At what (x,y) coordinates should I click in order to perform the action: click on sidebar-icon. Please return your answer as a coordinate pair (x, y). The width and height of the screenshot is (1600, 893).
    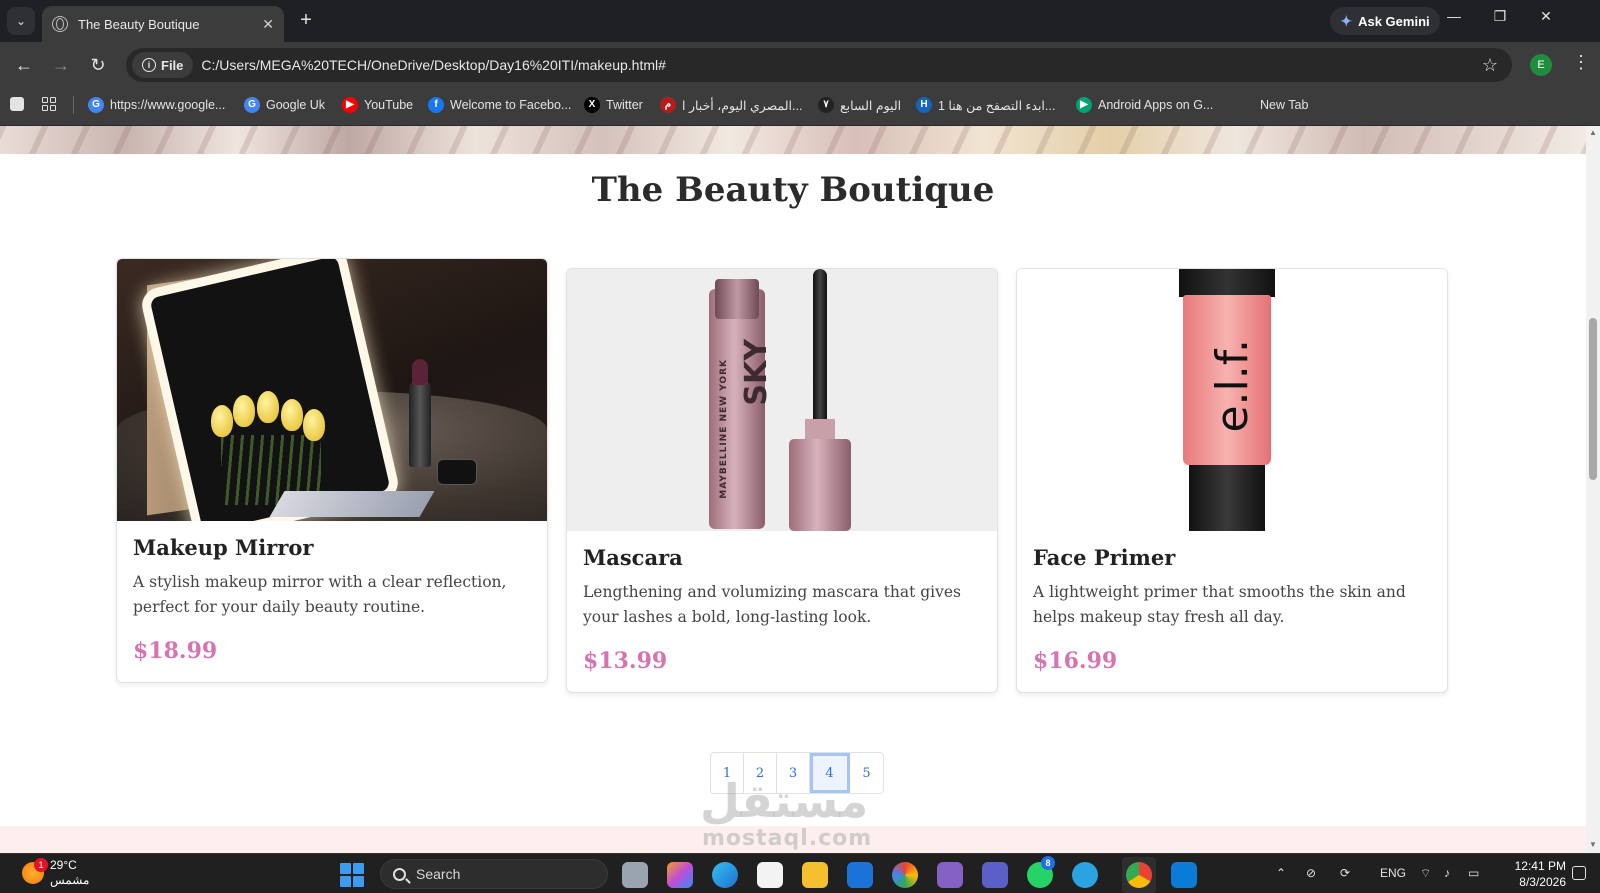
    Looking at the image, I should click on (17, 104).